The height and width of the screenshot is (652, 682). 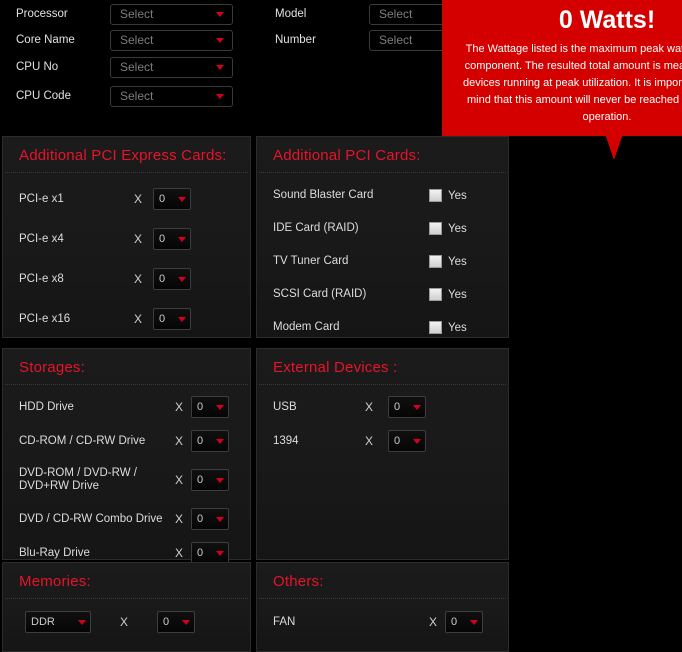 I want to click on processor-select-value: Select, so click(x=137, y=14).